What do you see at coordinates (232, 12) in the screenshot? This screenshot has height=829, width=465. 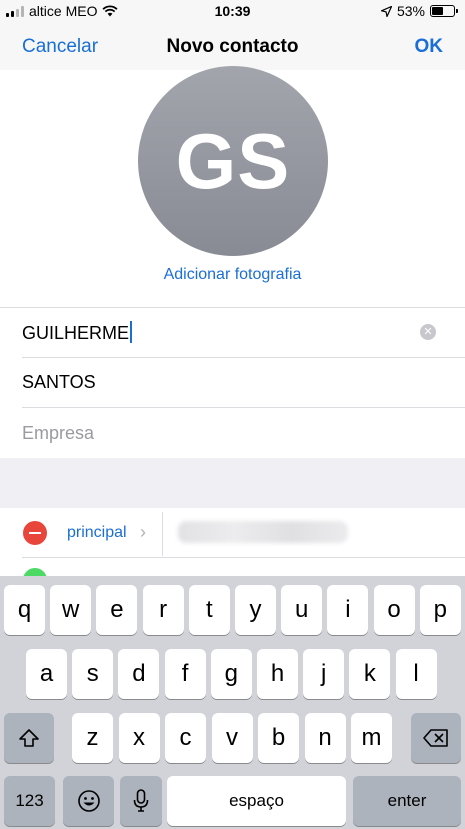 I see `status-bar: altice MEO 10:39 53%` at bounding box center [232, 12].